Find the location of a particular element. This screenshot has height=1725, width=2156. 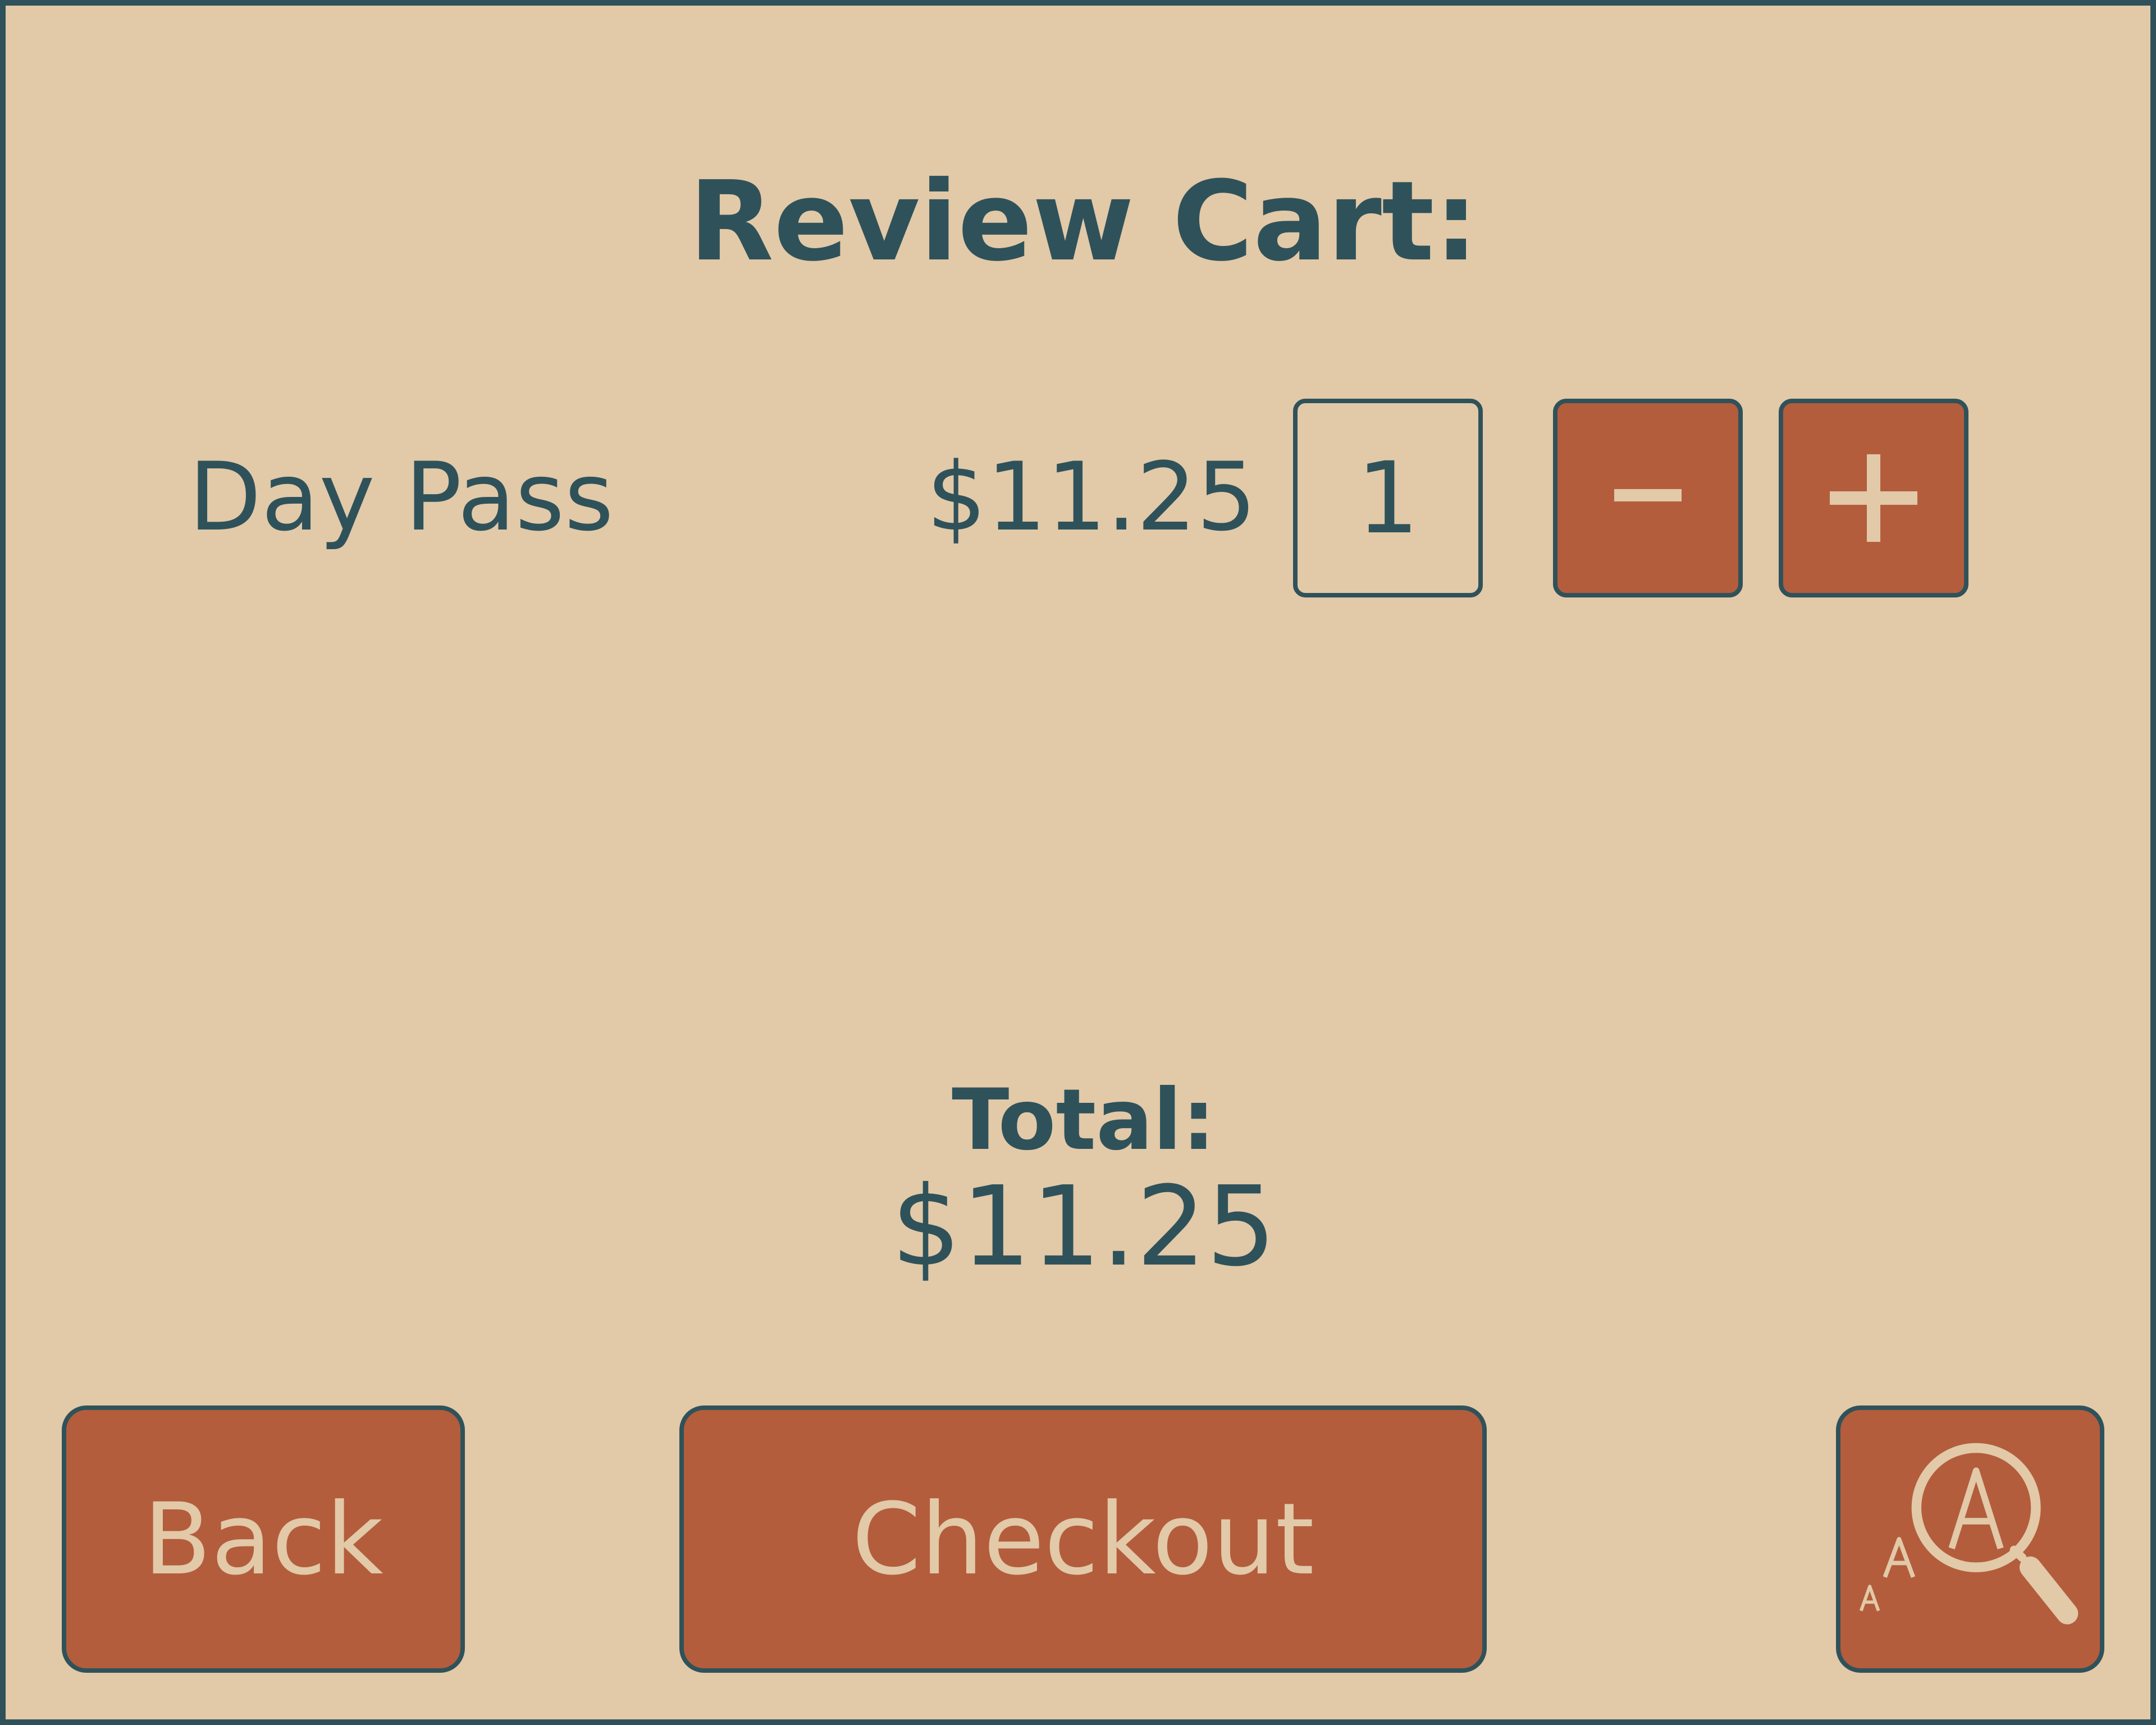

minus-icon is located at coordinates (1648, 495).